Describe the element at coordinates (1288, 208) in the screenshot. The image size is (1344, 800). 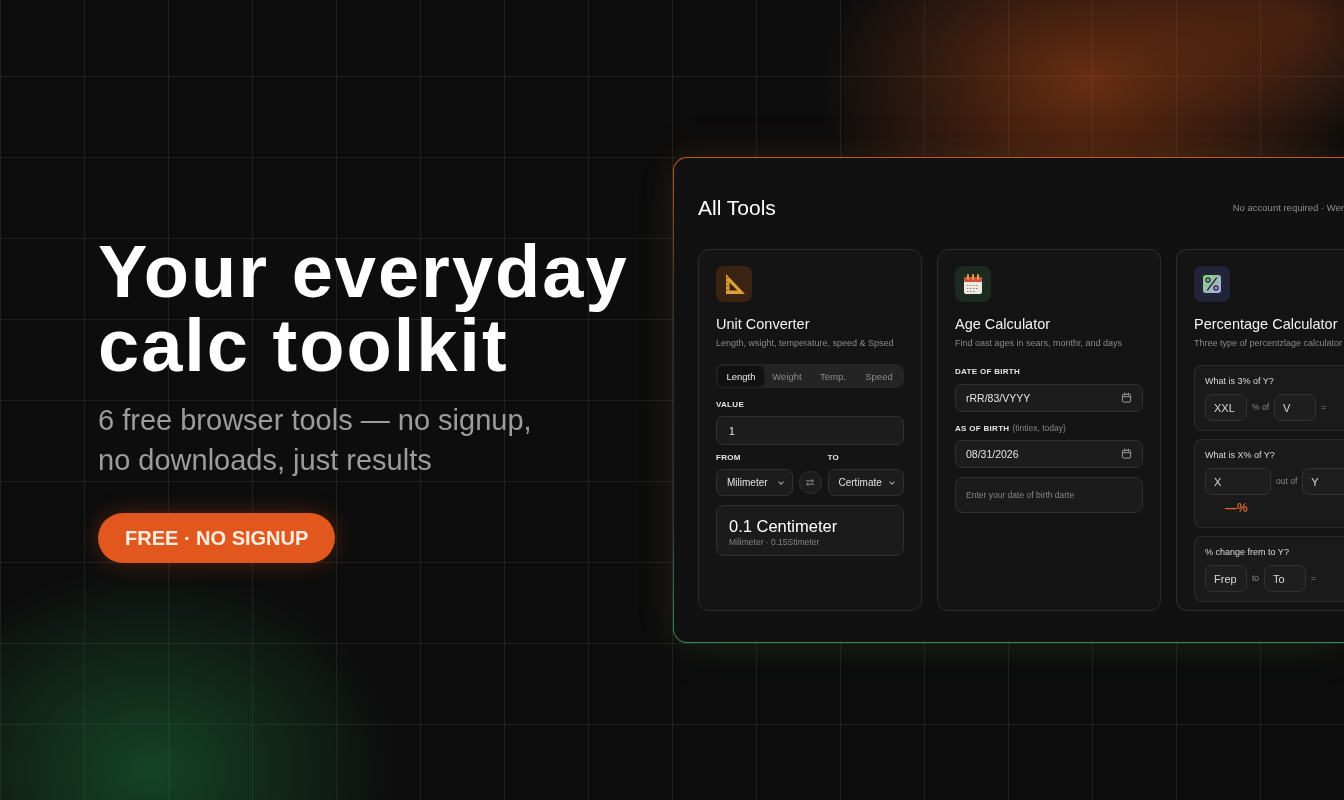
I see `panel-note: No account required · Wer` at that location.